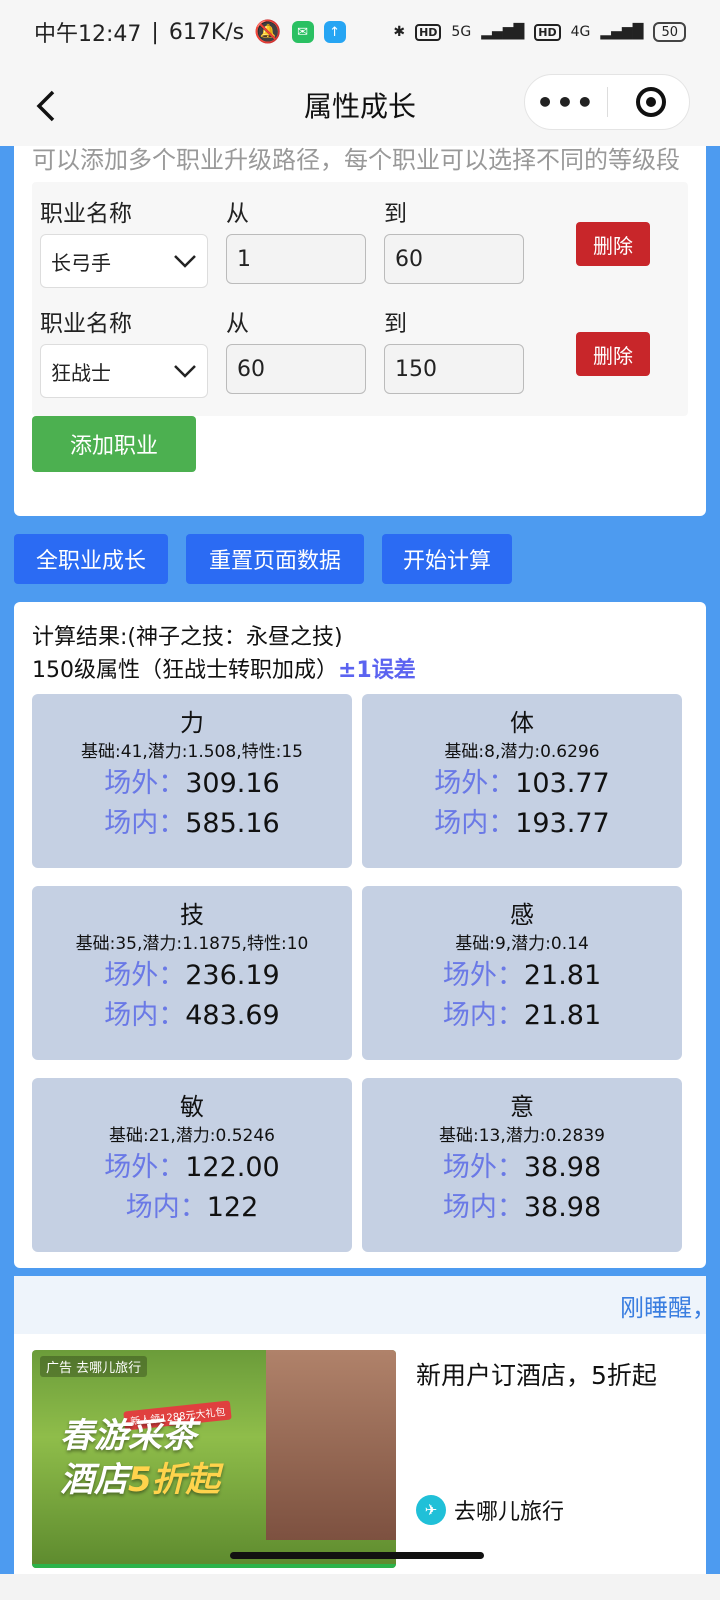 Image resolution: width=720 pixels, height=1600 pixels. I want to click on stat-card-constitution: 体 基础:8,潜力:0.6296 场外：103.77 场内：193.77, so click(522, 781).